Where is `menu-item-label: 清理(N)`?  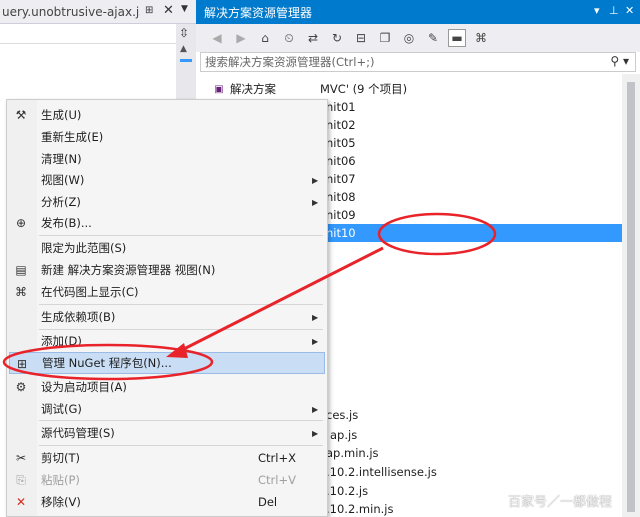 menu-item-label: 清理(N) is located at coordinates (61, 159).